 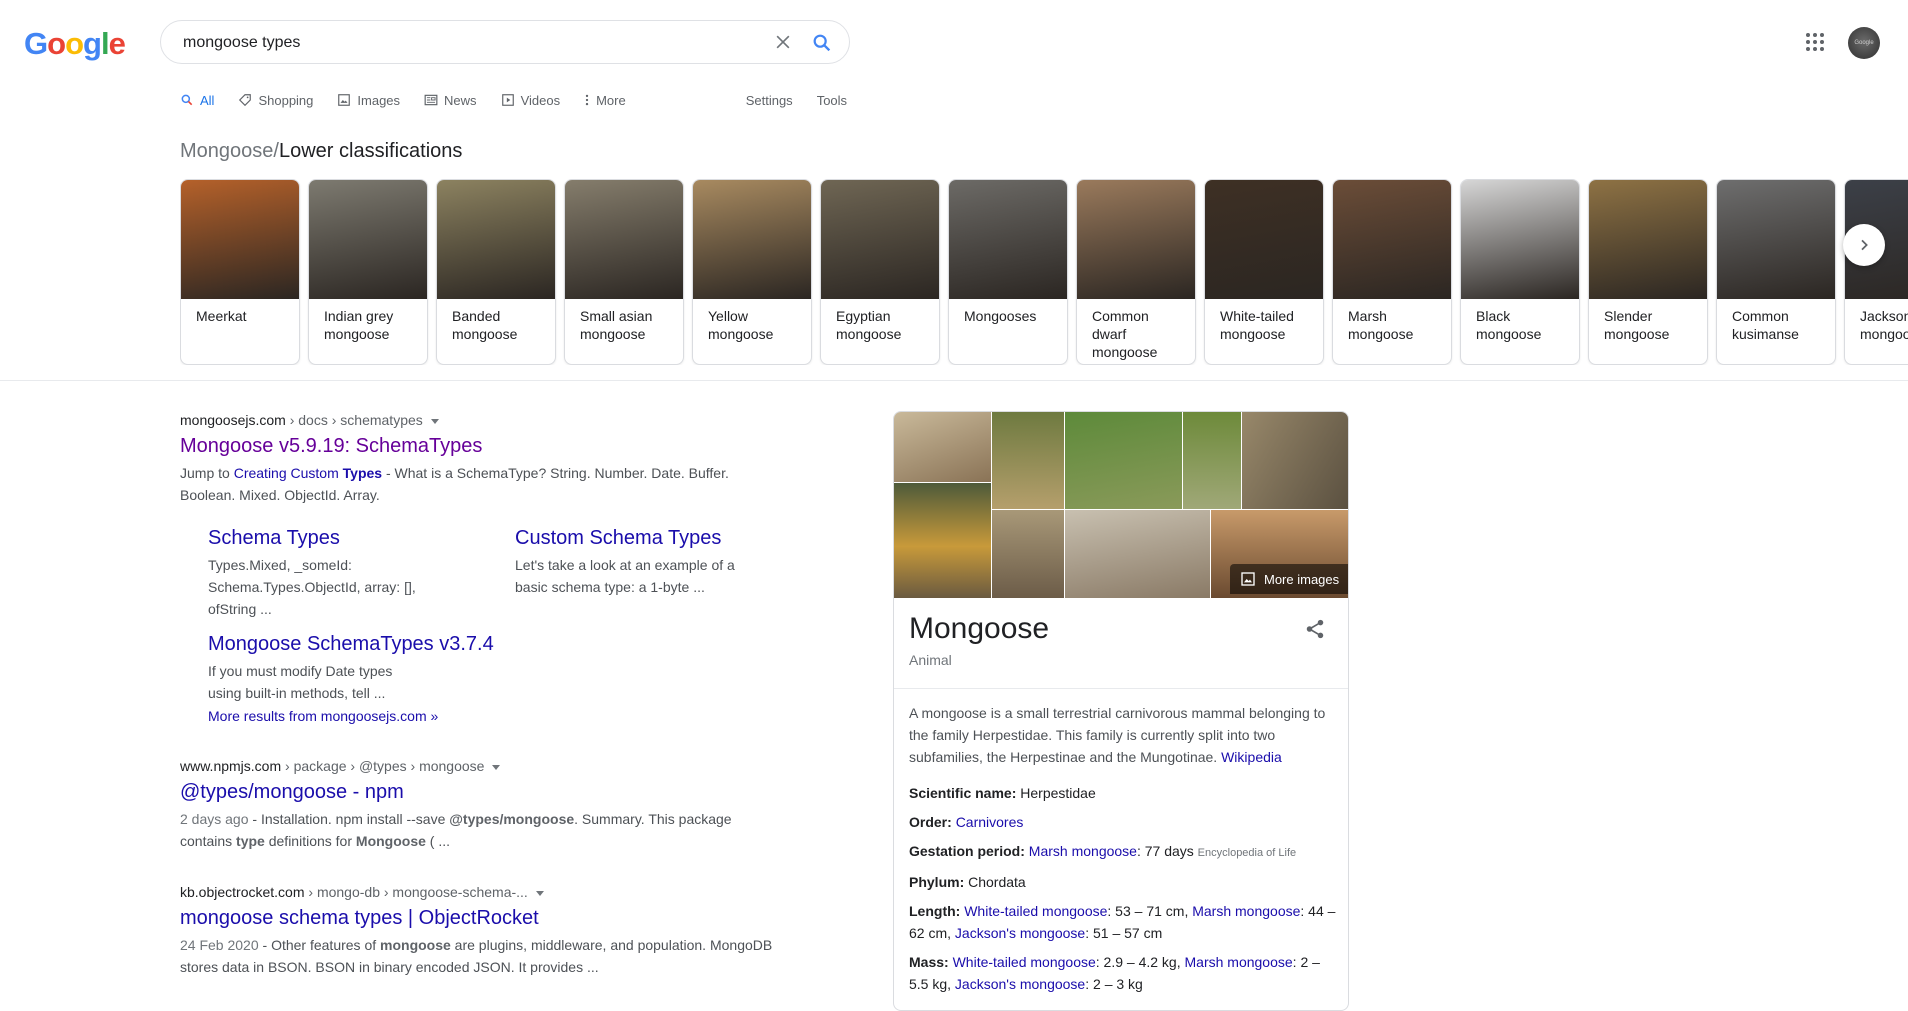 I want to click on jump-link: Creating Custom, so click(x=288, y=473).